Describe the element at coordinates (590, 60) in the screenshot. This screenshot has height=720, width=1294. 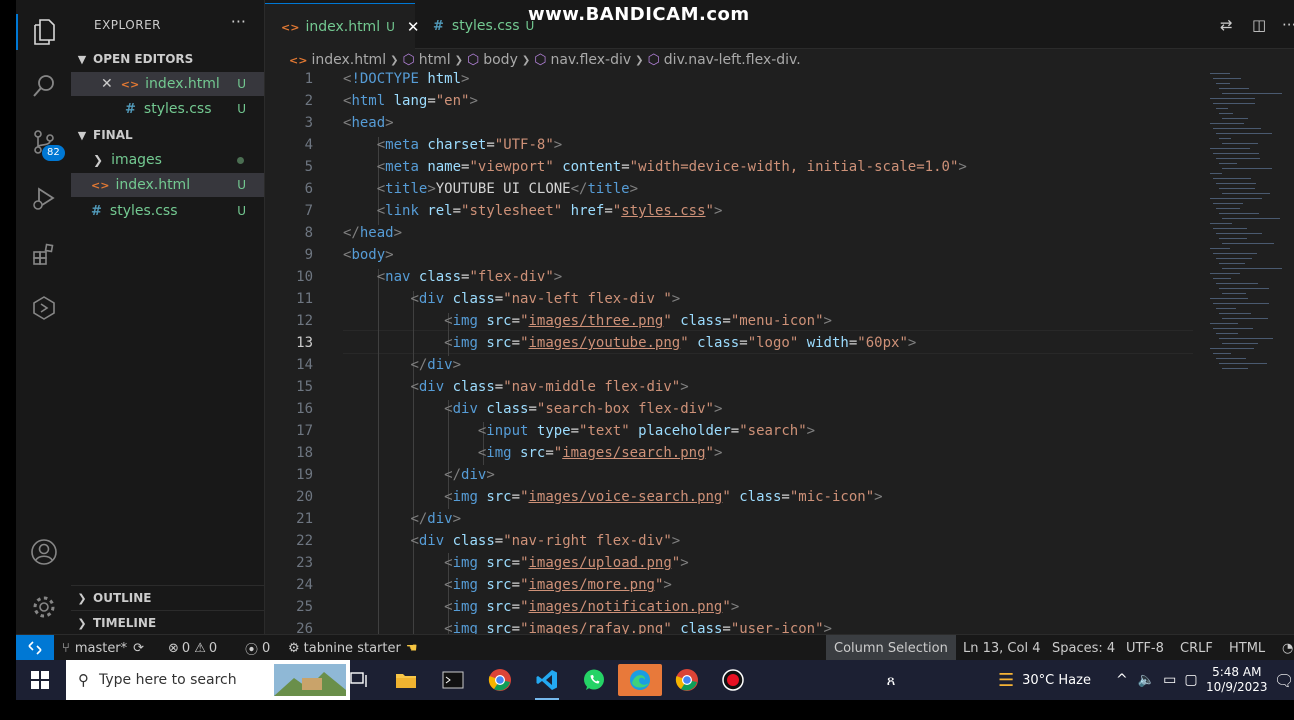
I see `breadcrumb-nav: nav.flex-div` at that location.